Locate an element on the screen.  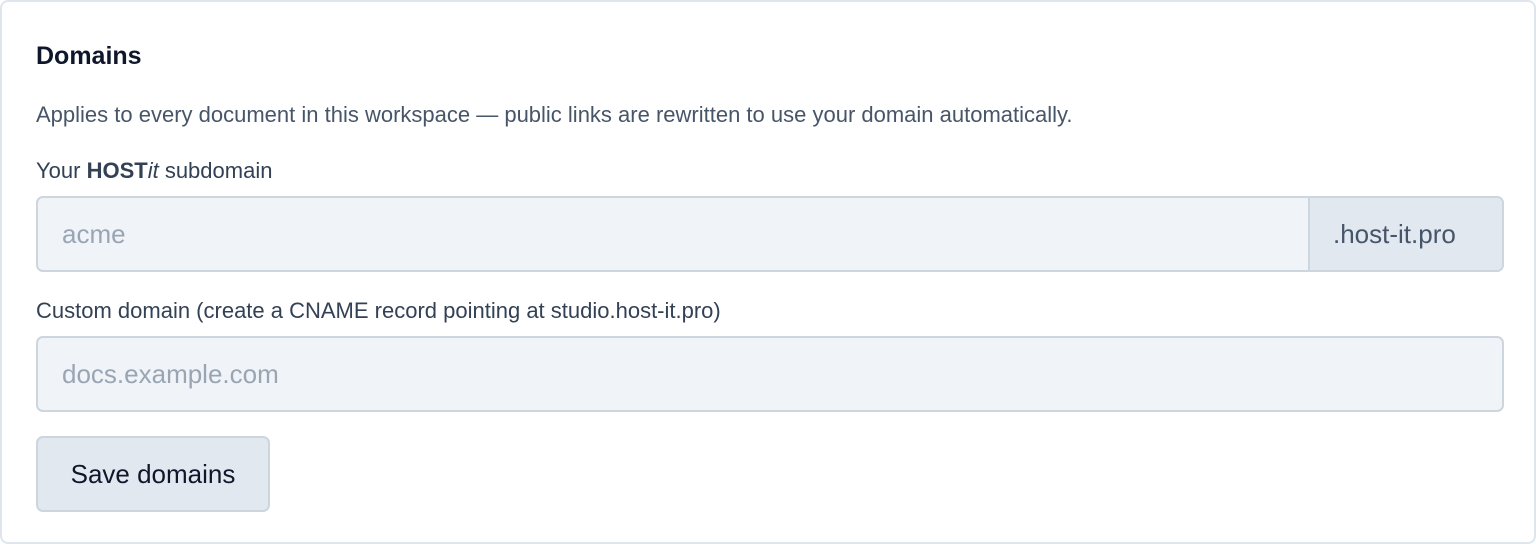
subdomain-suffix: .host-it.pro is located at coordinates (1405, 234).